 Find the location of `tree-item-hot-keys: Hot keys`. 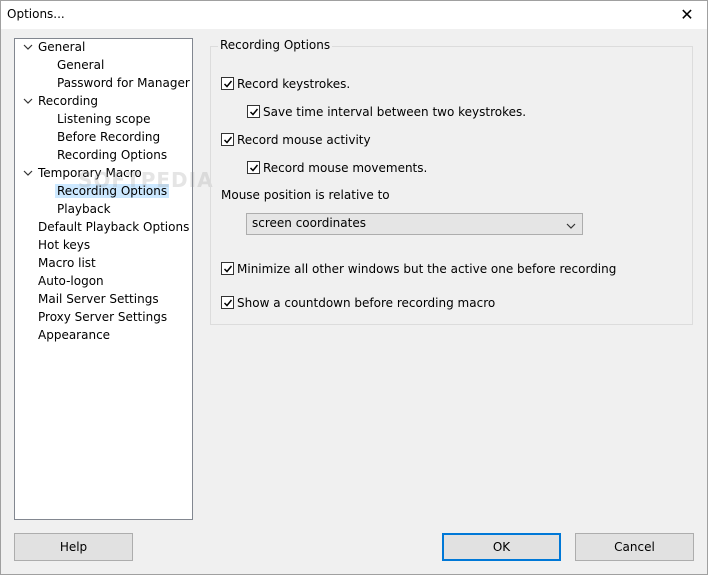

tree-item-hot-keys: Hot keys is located at coordinates (64, 245).